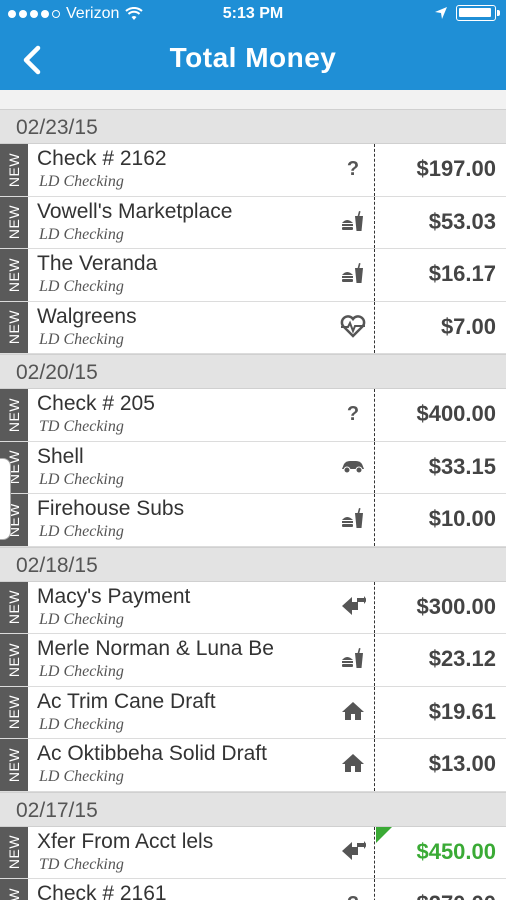  Describe the element at coordinates (102, 891) in the screenshot. I see `payee-name: Check # 2161` at that location.